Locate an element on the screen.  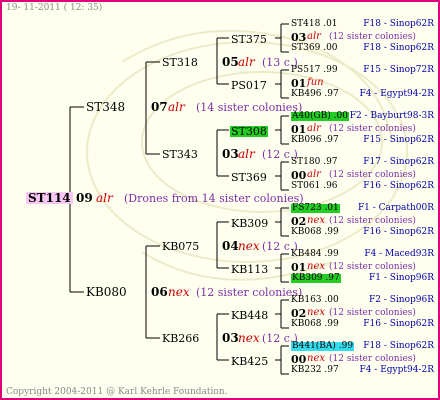
root-generation: 09 is located at coordinates (84, 198).